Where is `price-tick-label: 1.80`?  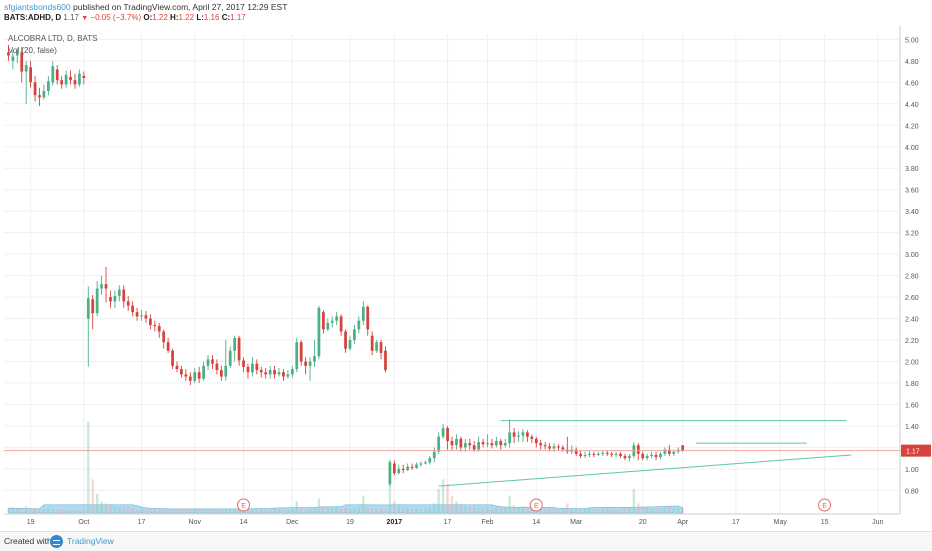
price-tick-label: 1.80 is located at coordinates (912, 384).